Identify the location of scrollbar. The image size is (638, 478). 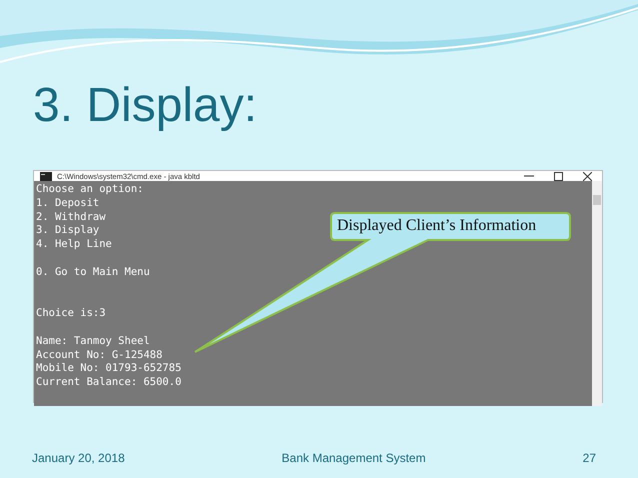
(597, 293).